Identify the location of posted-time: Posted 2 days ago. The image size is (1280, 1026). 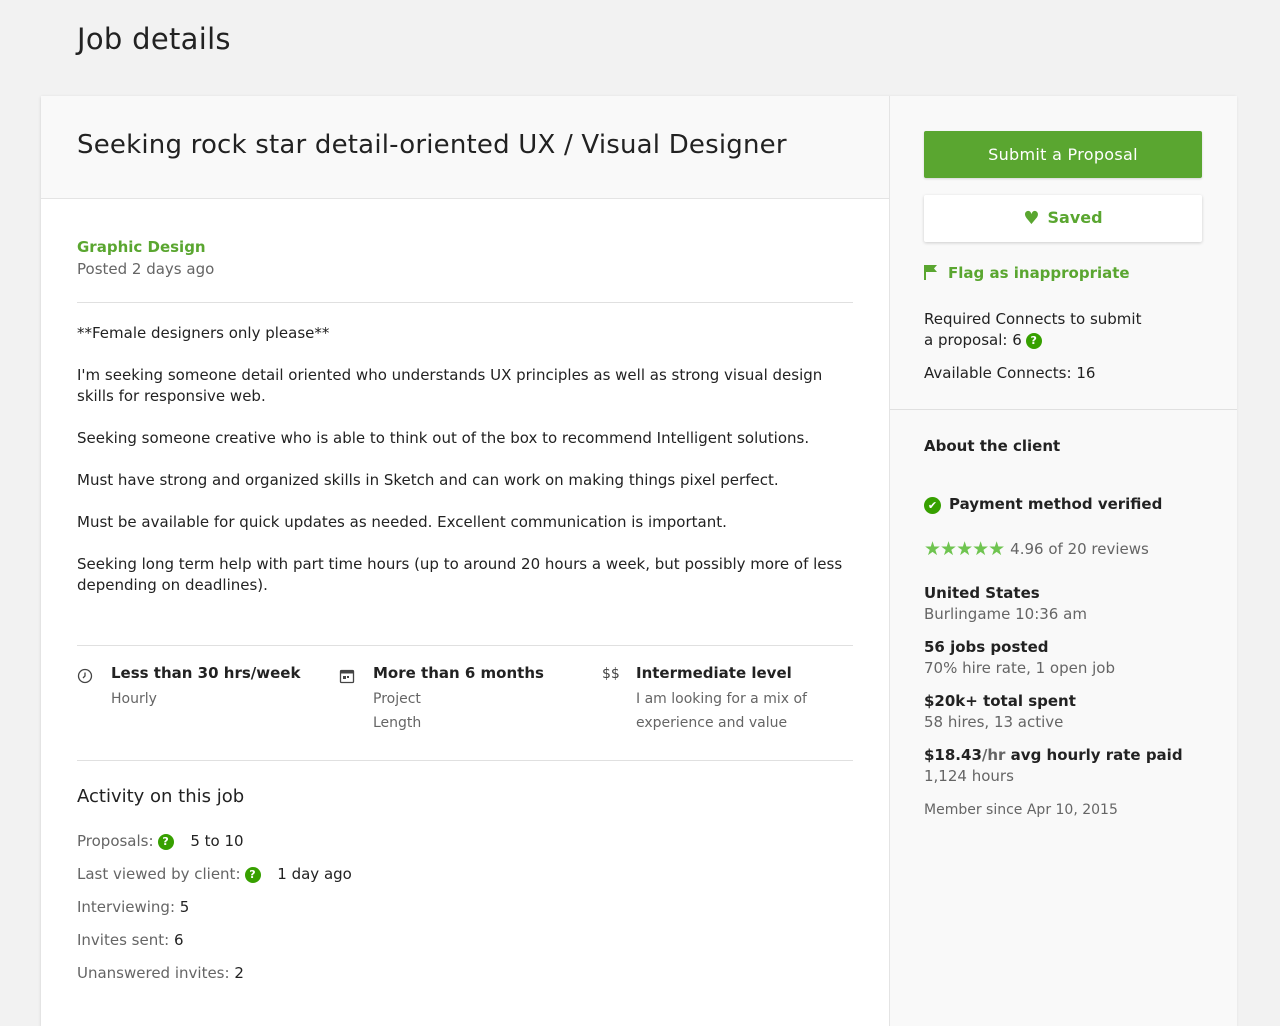
(146, 269).